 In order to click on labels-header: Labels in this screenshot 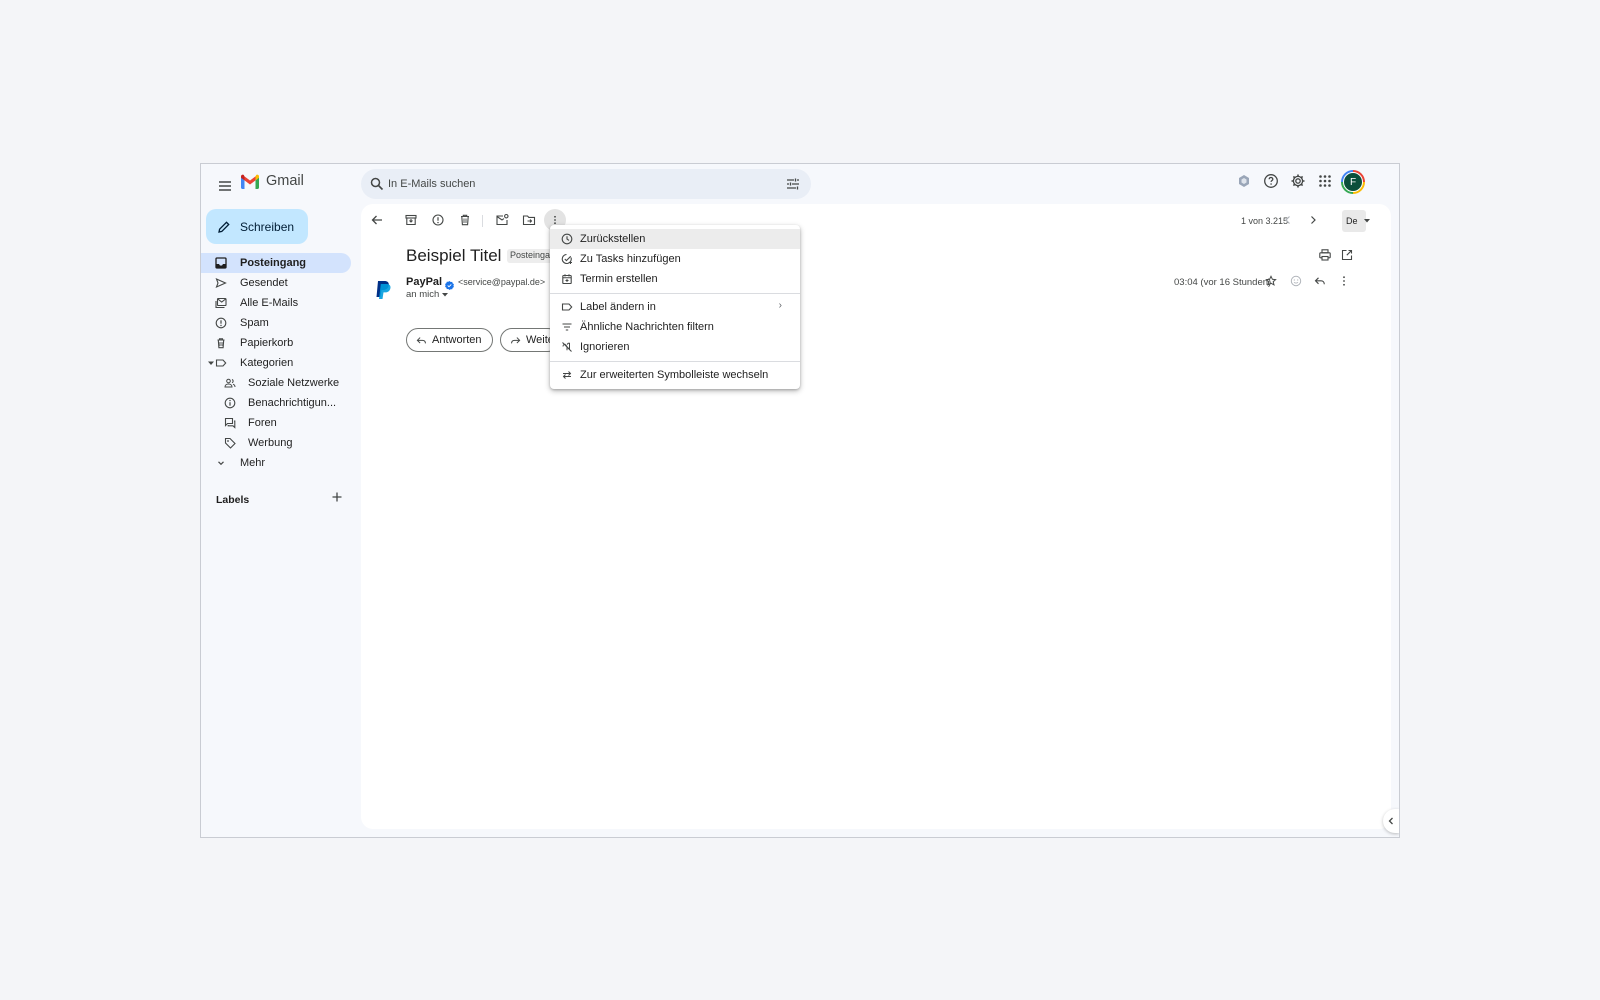, I will do `click(233, 500)`.